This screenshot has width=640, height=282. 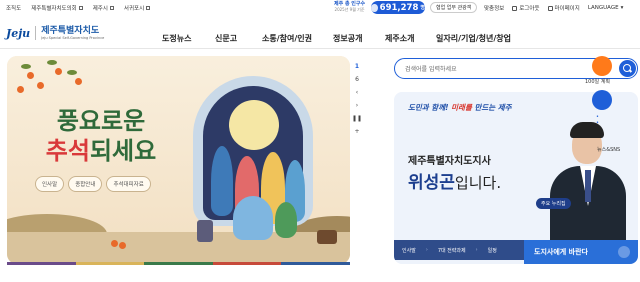 I want to click on hero-pager: 1 6 ‹ › ❚❚ +, so click(x=357, y=99).